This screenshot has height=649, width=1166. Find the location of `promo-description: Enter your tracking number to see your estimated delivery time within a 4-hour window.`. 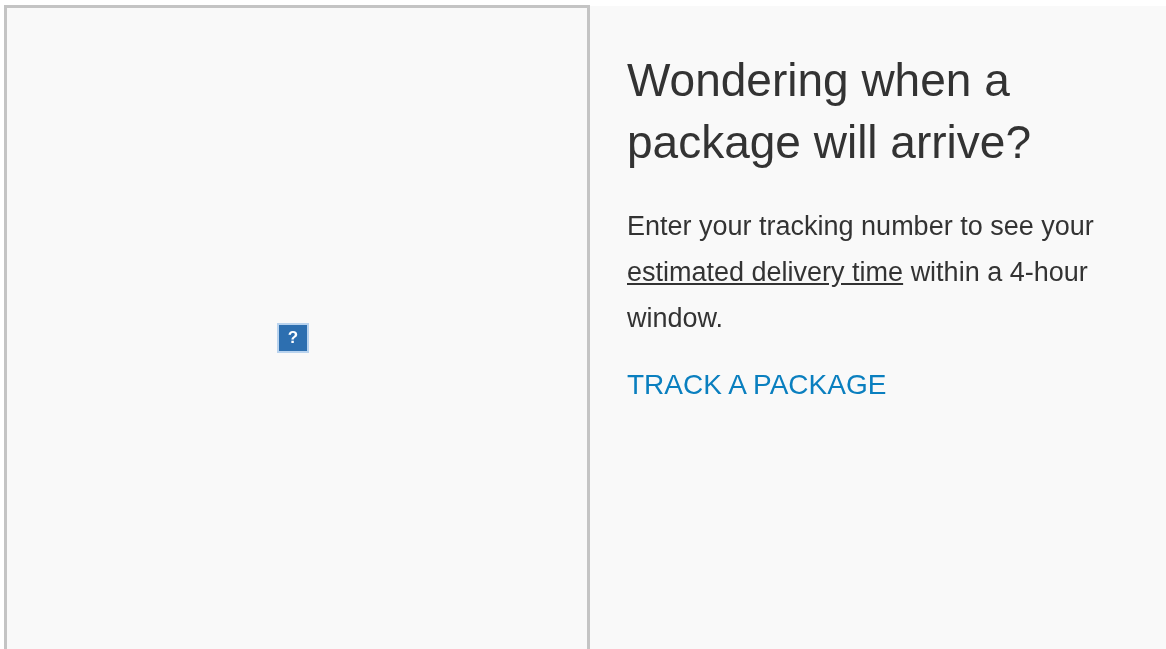

promo-description: Enter your tracking number to see your estimated delivery time within a 4-hour window. is located at coordinates (861, 272).